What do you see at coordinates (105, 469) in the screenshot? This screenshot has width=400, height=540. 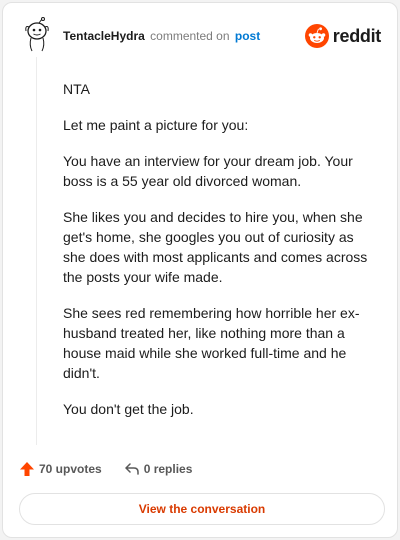 I see `comment-actions: 70 upvotes 0 replies` at bounding box center [105, 469].